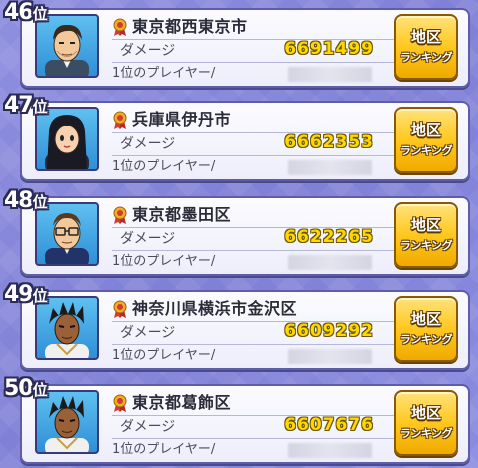  Describe the element at coordinates (19, 105) in the screenshot. I see `rank-number: 47` at that location.